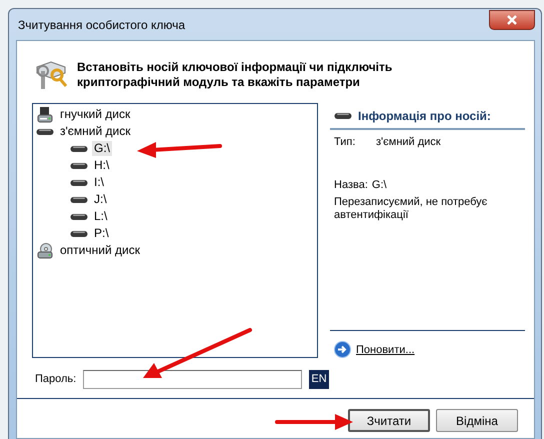 The width and height of the screenshot is (544, 439). I want to click on instruction-text: Встановіть носій ключової інформації чи підключіть криптографічний модуль та вкажіть параметри, so click(235, 75).